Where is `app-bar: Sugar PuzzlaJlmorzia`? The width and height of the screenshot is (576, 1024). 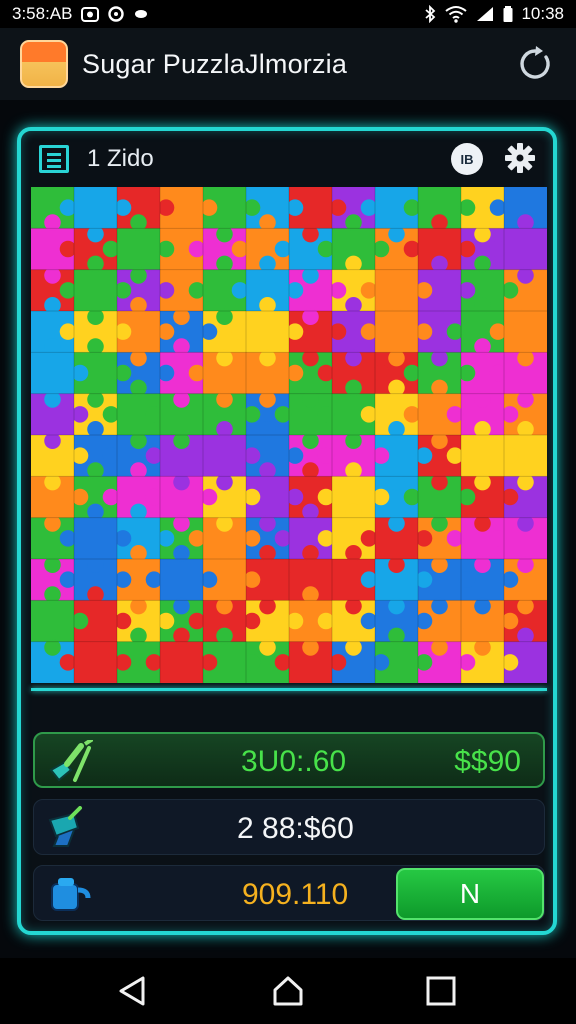
app-bar: Sugar PuzzlaJlmorzia is located at coordinates (288, 64).